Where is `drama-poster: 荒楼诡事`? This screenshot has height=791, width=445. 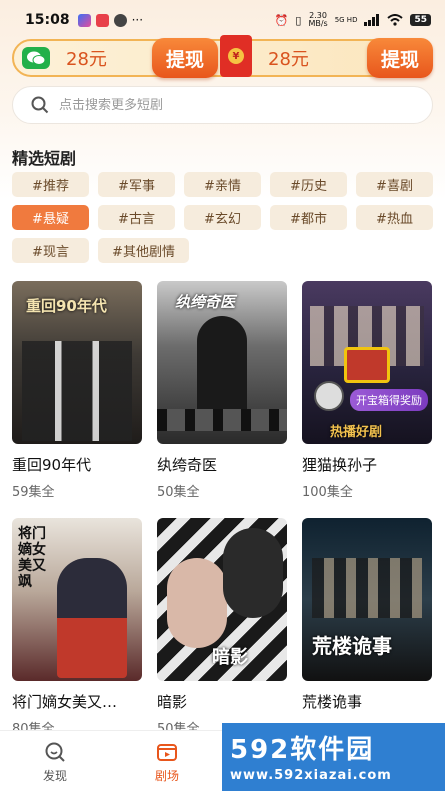
drama-poster: 荒楼诡事 is located at coordinates (367, 599).